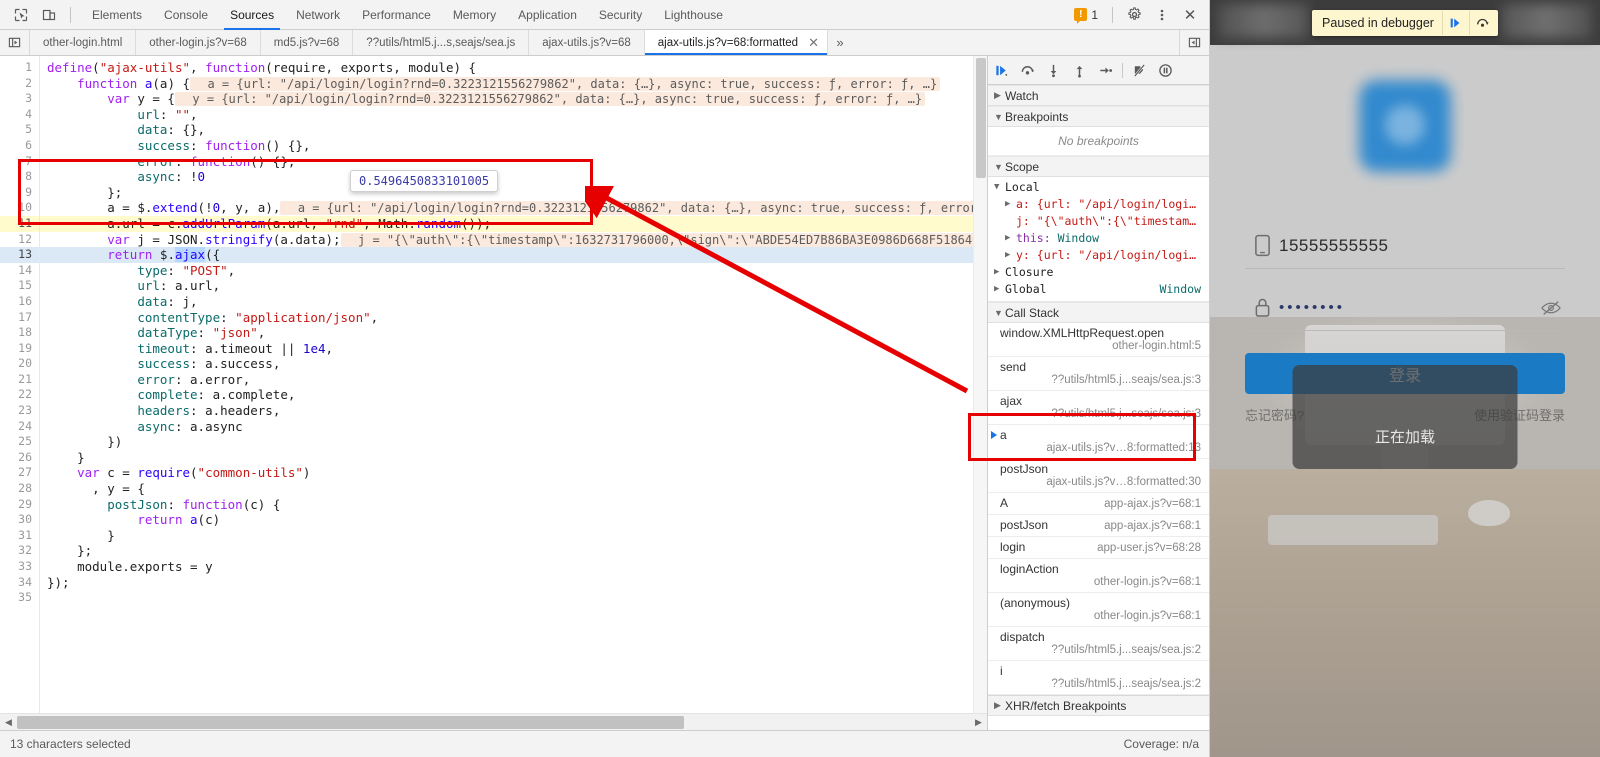 The height and width of the screenshot is (757, 1600). What do you see at coordinates (19, 271) in the screenshot?
I see `line-number: 14` at bounding box center [19, 271].